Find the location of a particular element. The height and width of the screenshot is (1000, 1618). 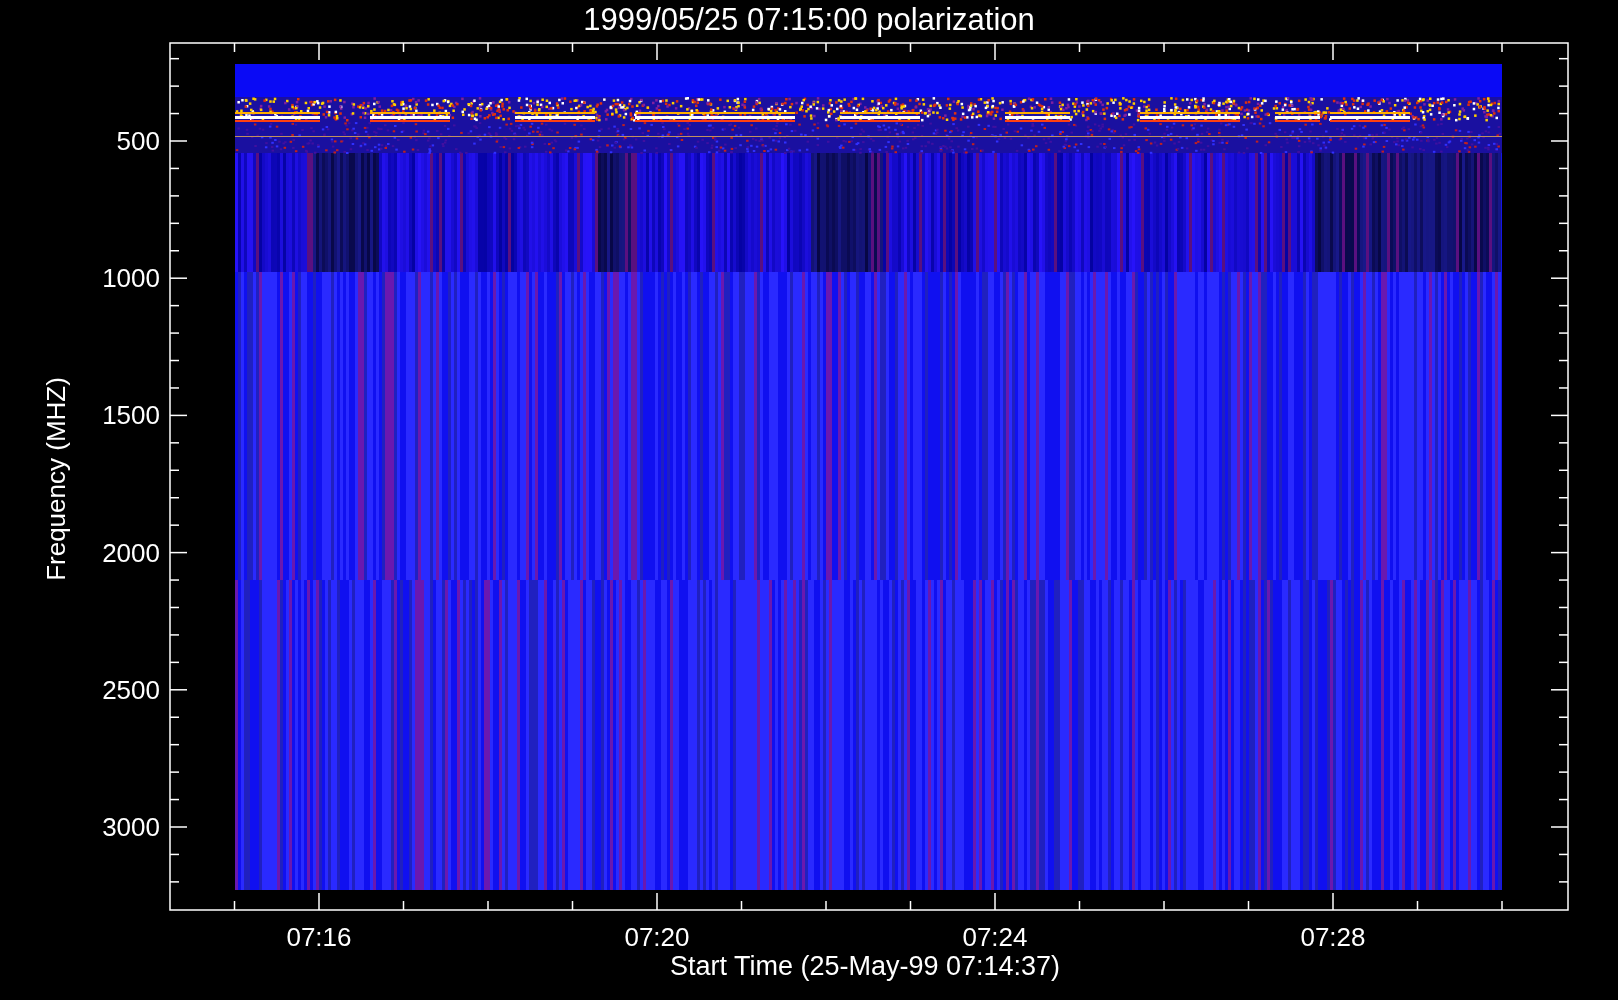

y-axis-title: Frequency (MHZ) is located at coordinates (56, 479).